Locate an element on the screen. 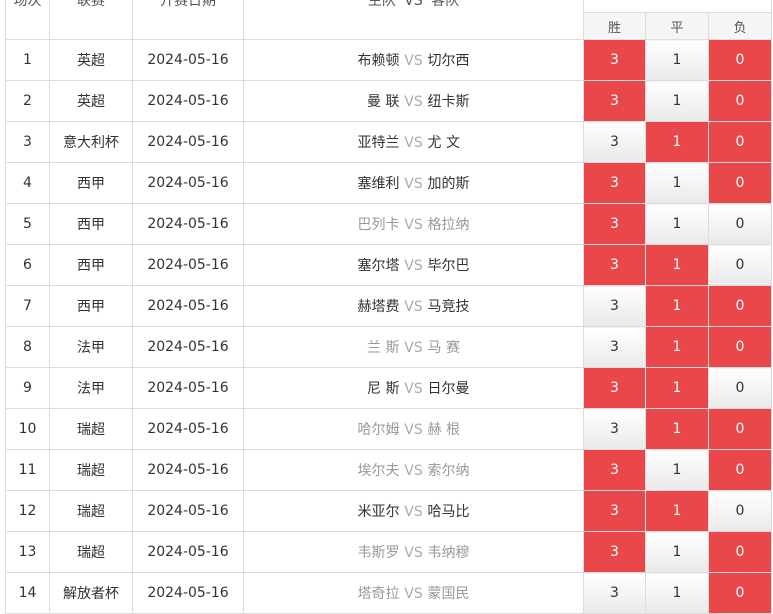  match-teams: 尼 斯 VS 日尔曼 is located at coordinates (413, 388).